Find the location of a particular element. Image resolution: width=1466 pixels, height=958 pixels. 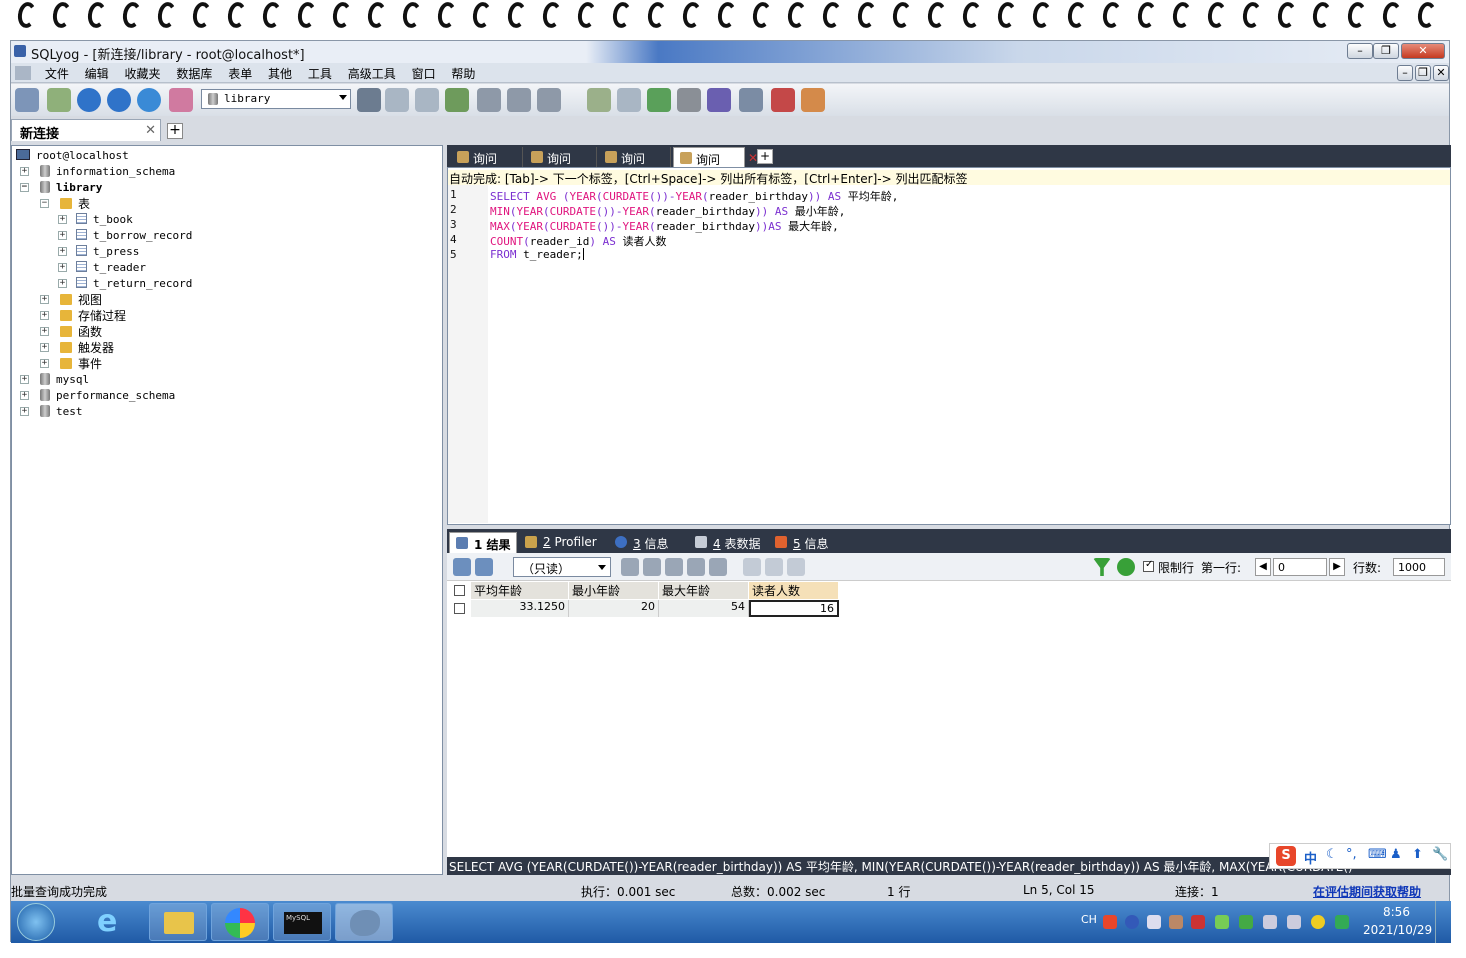

shield-icon is located at coordinates (1342, 922).